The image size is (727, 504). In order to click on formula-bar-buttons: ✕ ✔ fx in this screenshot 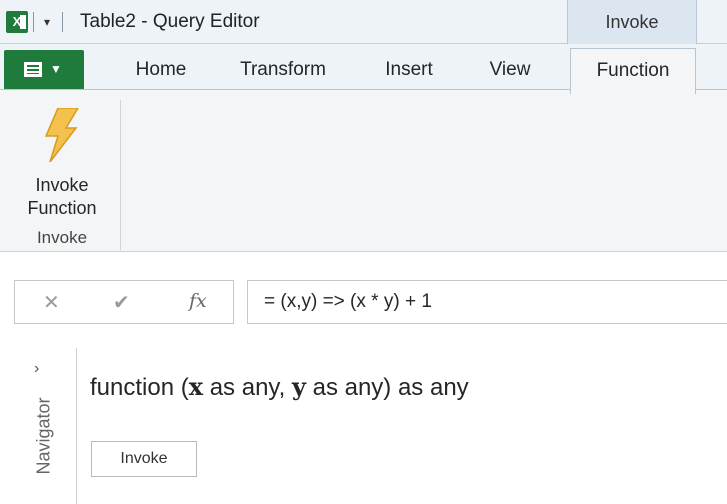, I will do `click(124, 302)`.